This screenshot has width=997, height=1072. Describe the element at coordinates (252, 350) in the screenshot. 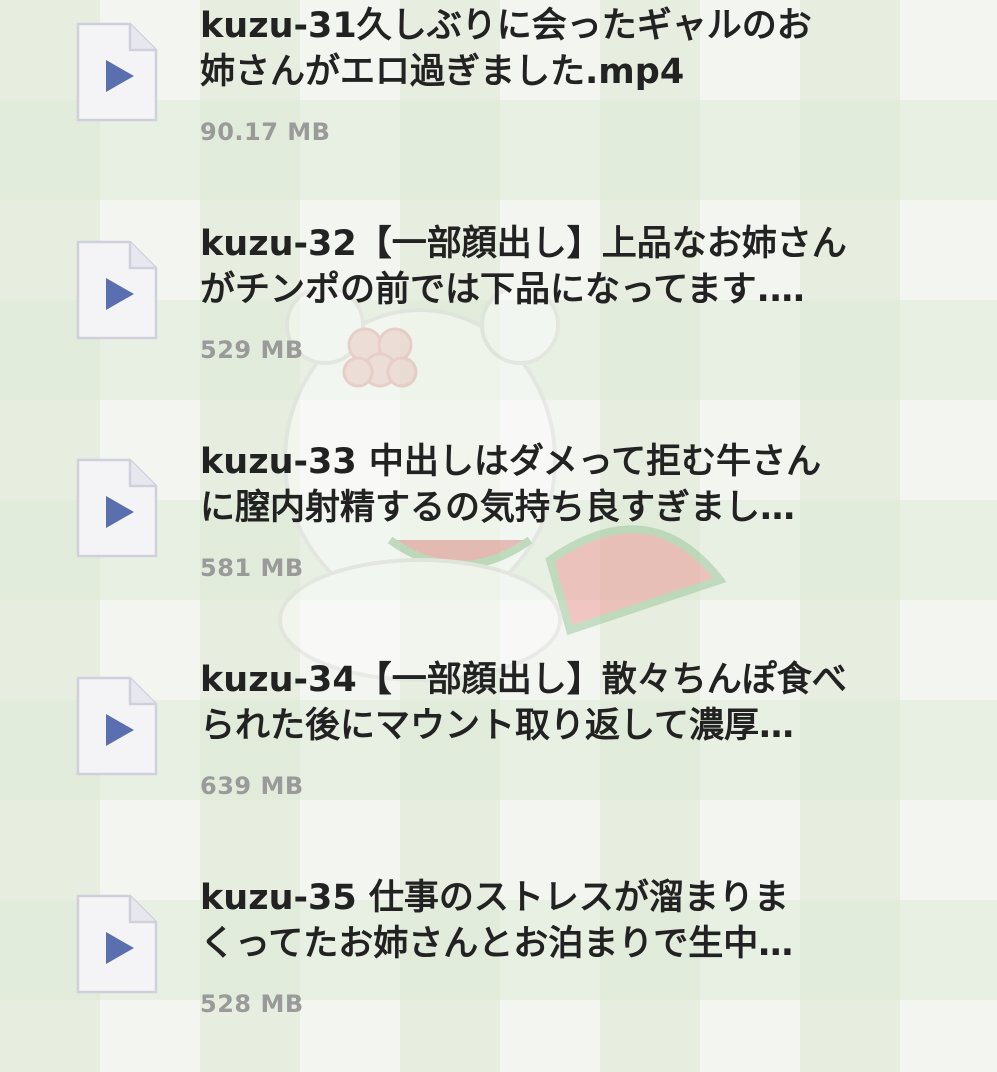

I see `file-size: 529 MB` at that location.